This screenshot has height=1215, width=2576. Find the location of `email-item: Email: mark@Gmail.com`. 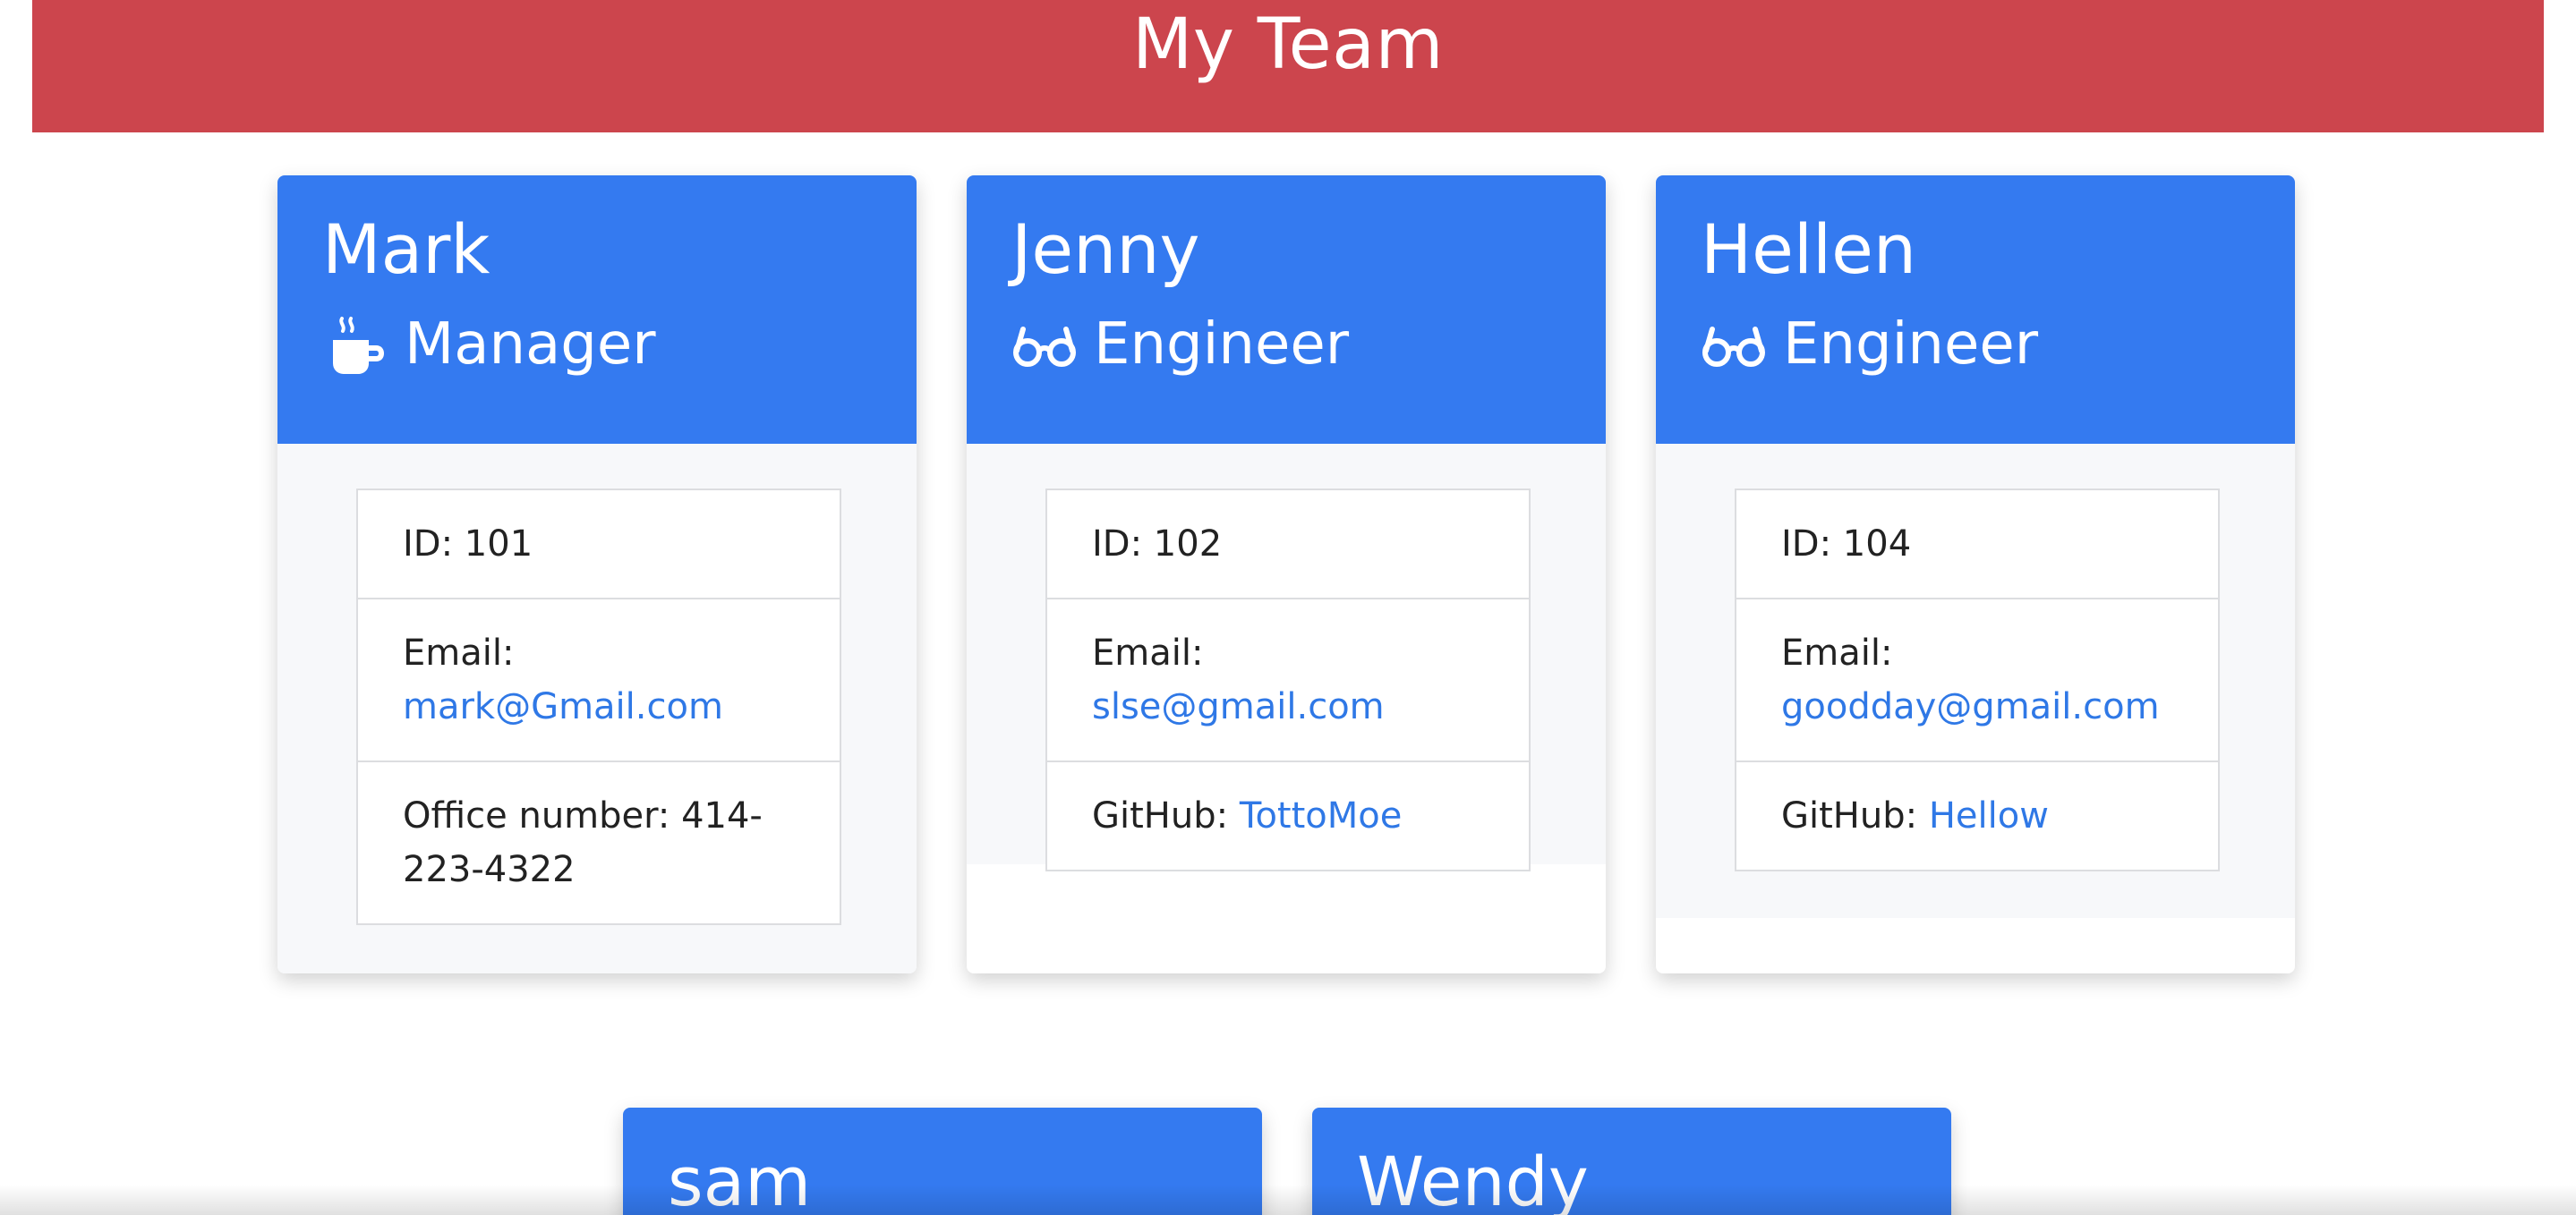

email-item: Email: mark@Gmail.com is located at coordinates (599, 679).